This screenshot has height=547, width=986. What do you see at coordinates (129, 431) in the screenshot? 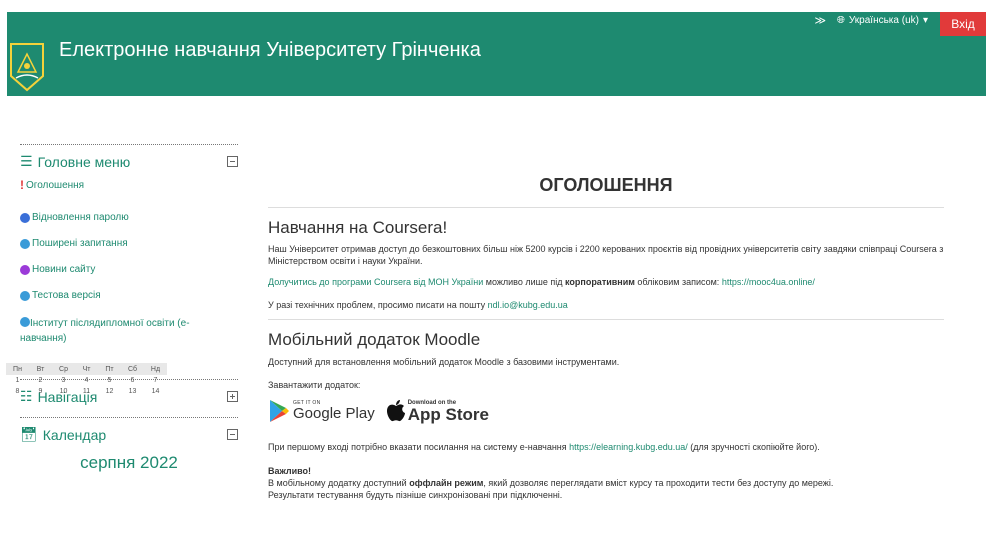
I see `calendar-block-header: 📅︎ Календар` at bounding box center [129, 431].